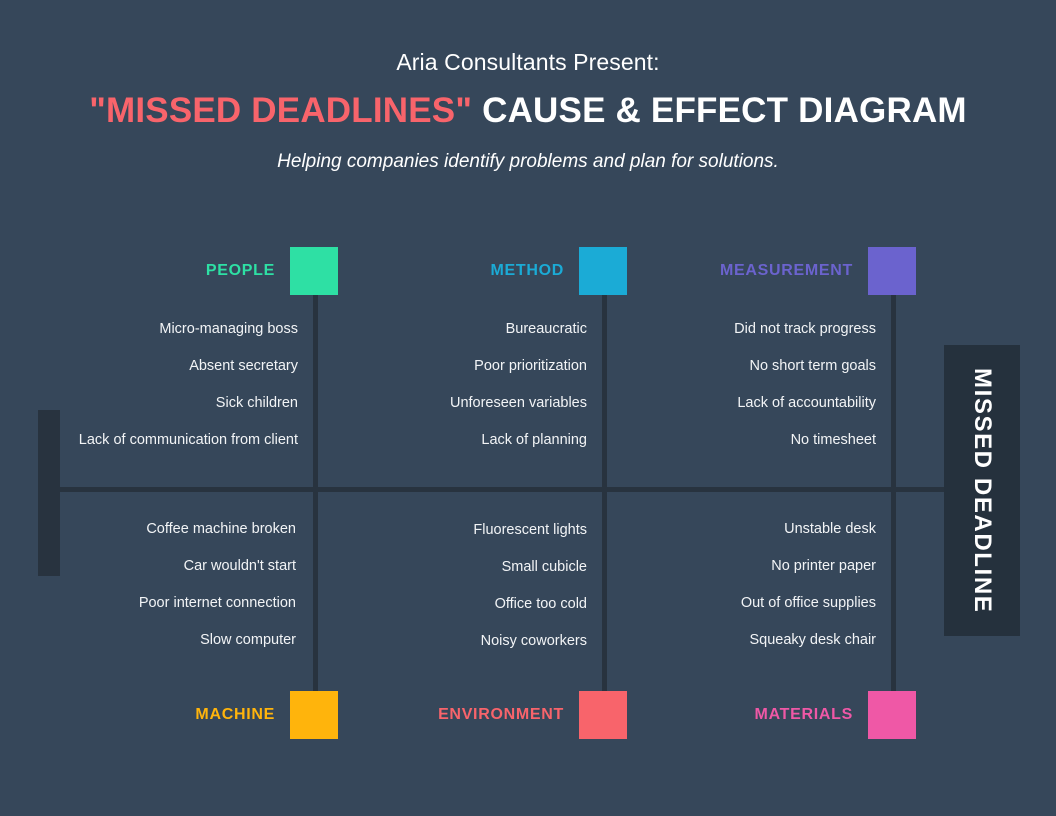  Describe the element at coordinates (188, 440) in the screenshot. I see `cause-item: Lack of communication from client` at that location.